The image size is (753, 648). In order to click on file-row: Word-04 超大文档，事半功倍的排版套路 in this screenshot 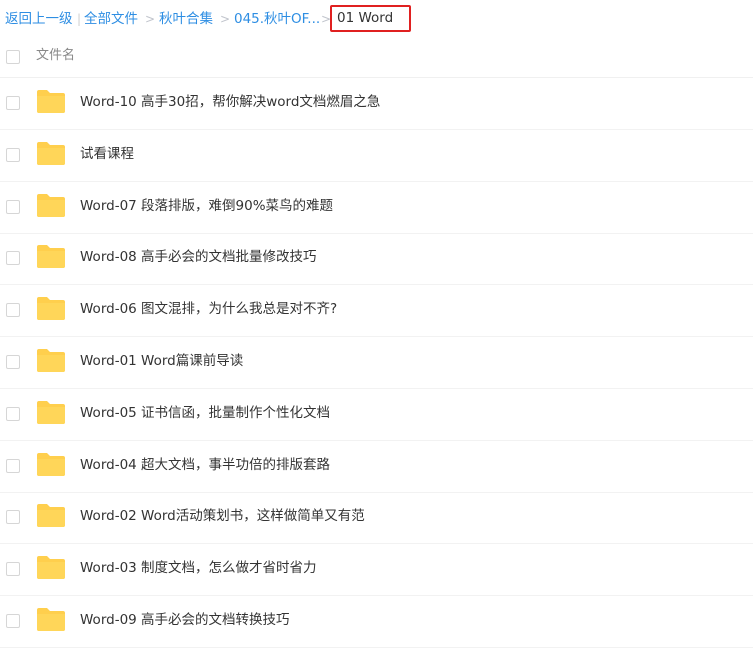, I will do `click(376, 467)`.